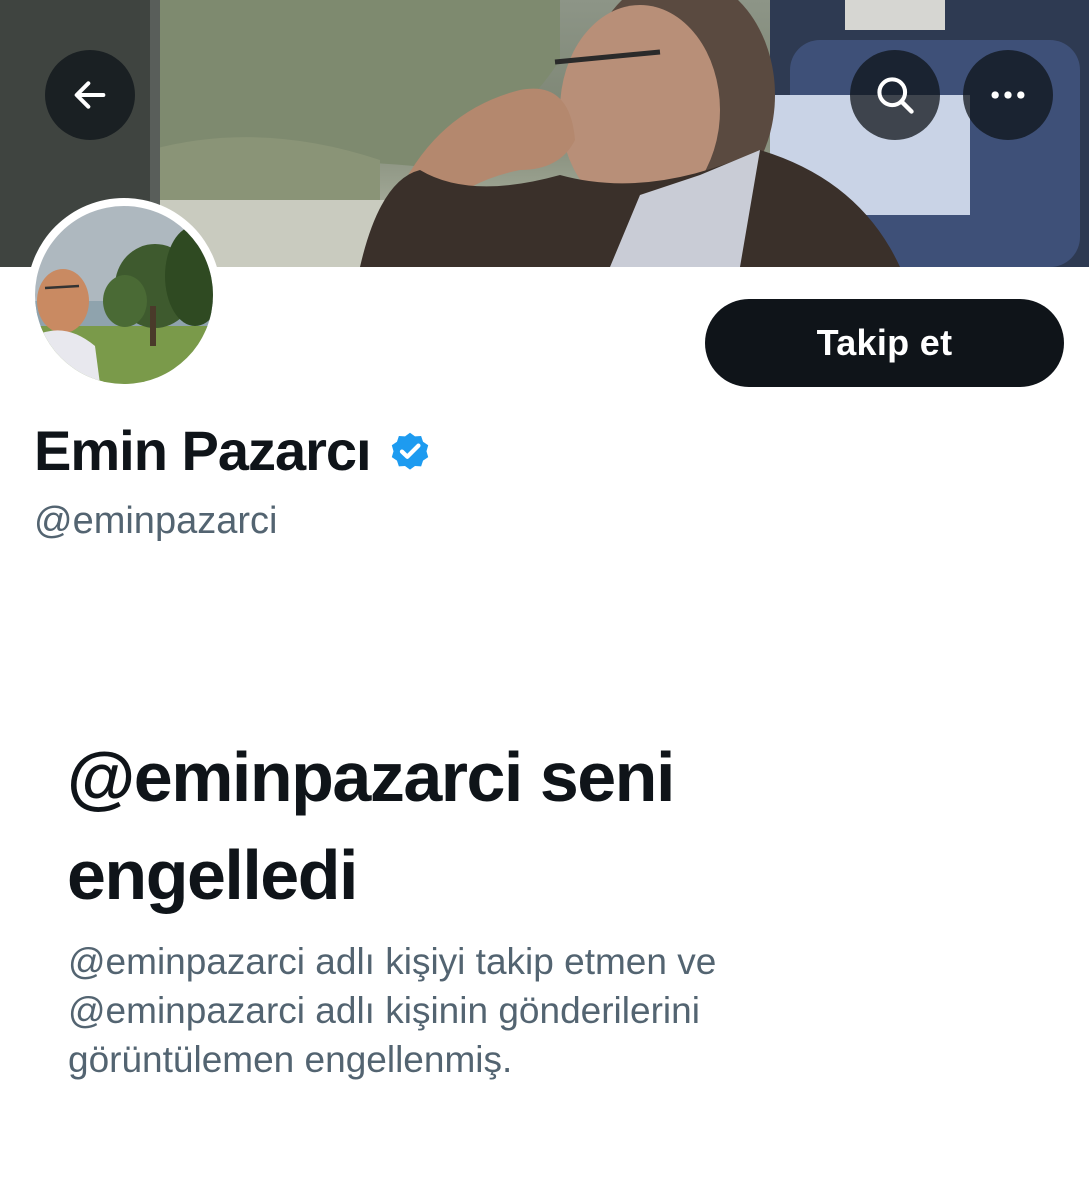 This screenshot has width=1089, height=1200. I want to click on profile-avatar, so click(124, 295).